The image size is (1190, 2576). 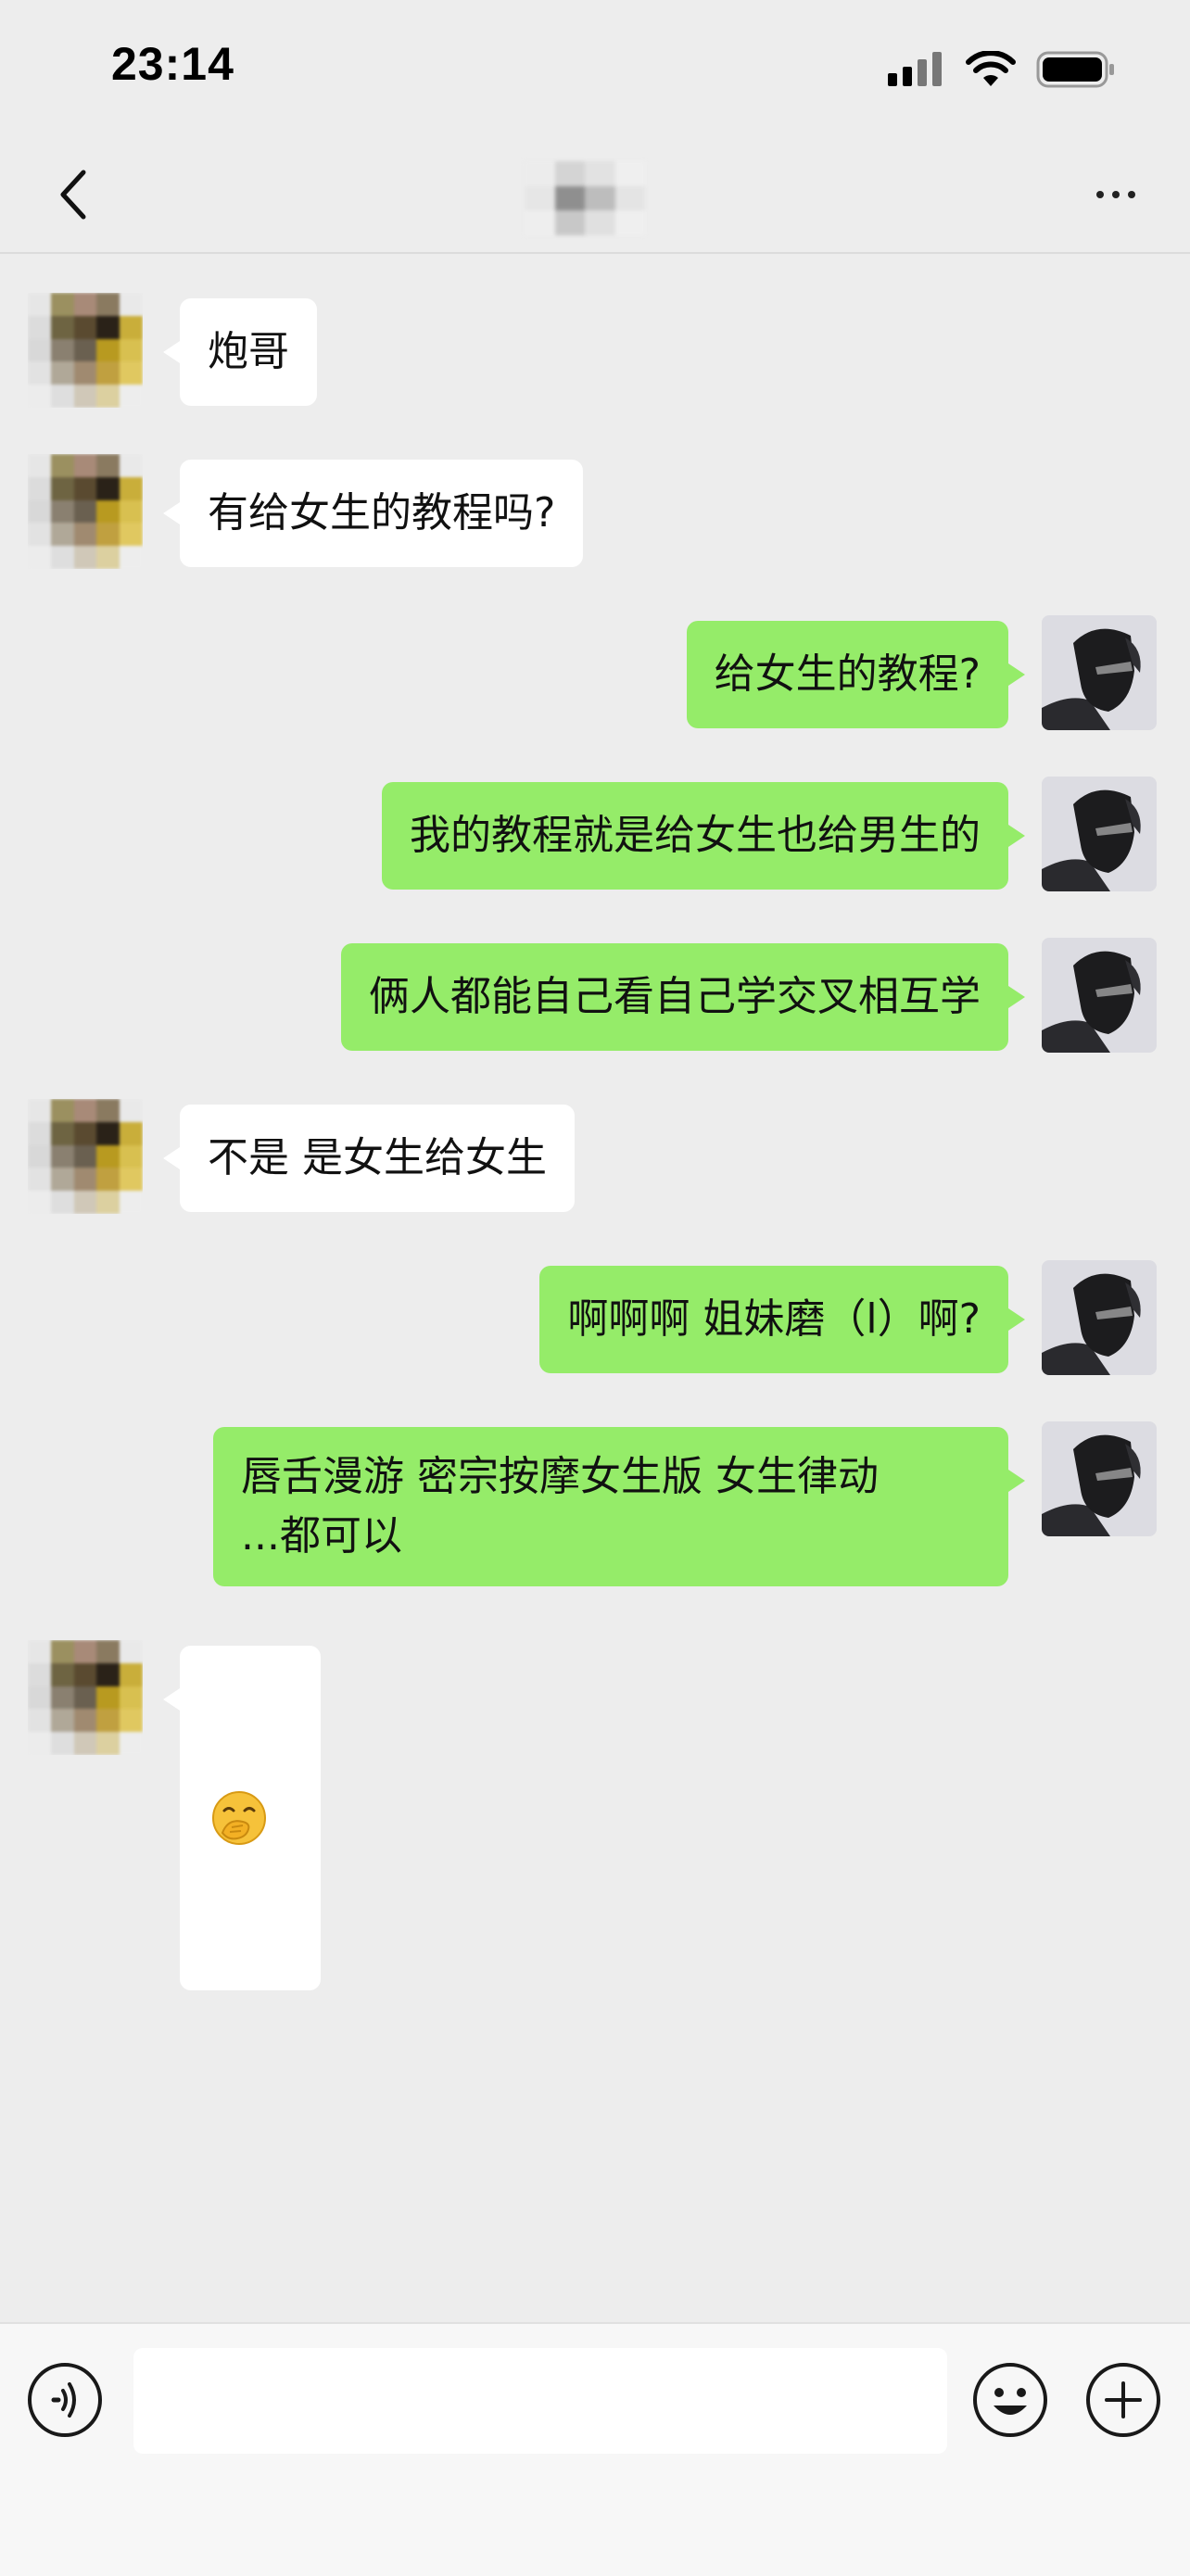 I want to click on sent-message-bubble: 我的教程就是给女生也给男生的, so click(x=703, y=836).